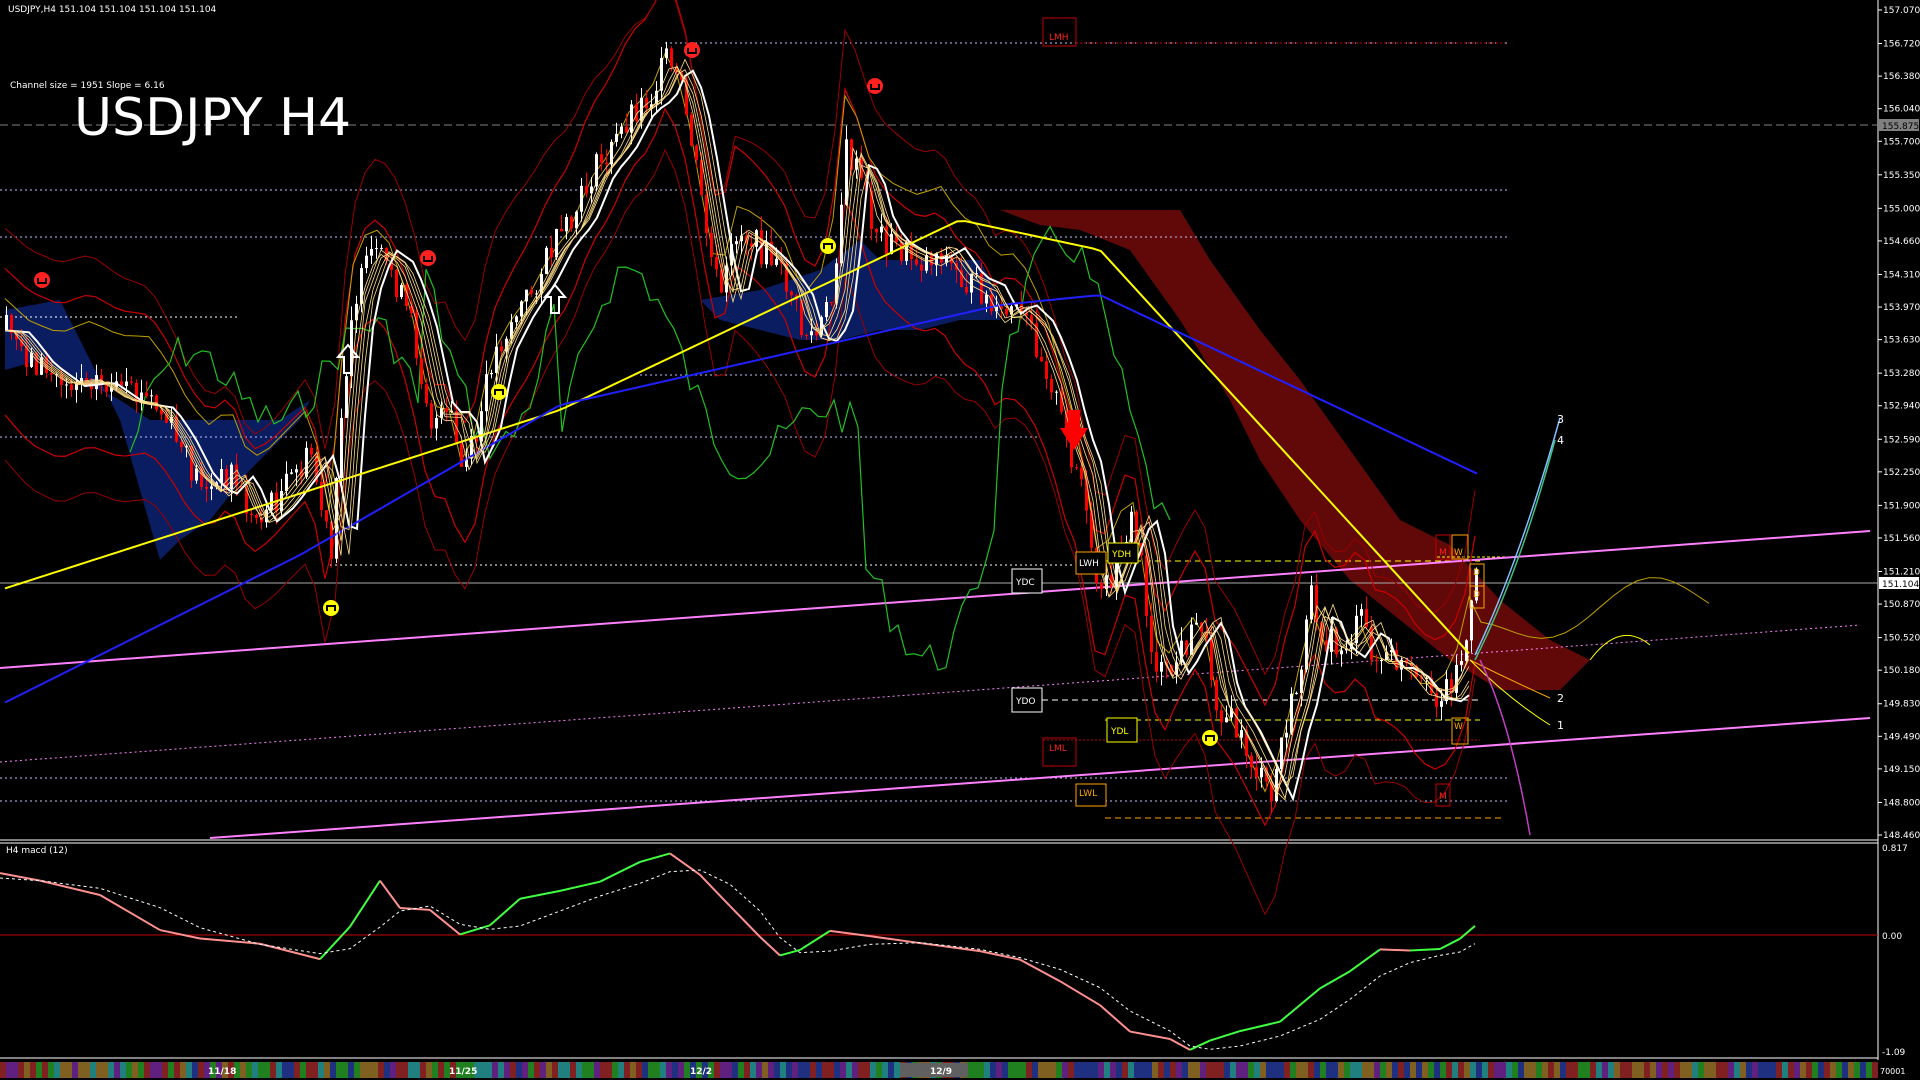 Image resolution: width=1920 pixels, height=1080 pixels. Describe the element at coordinates (222, 1072) in the screenshot. I see `date-label-1: 11/18` at that location.